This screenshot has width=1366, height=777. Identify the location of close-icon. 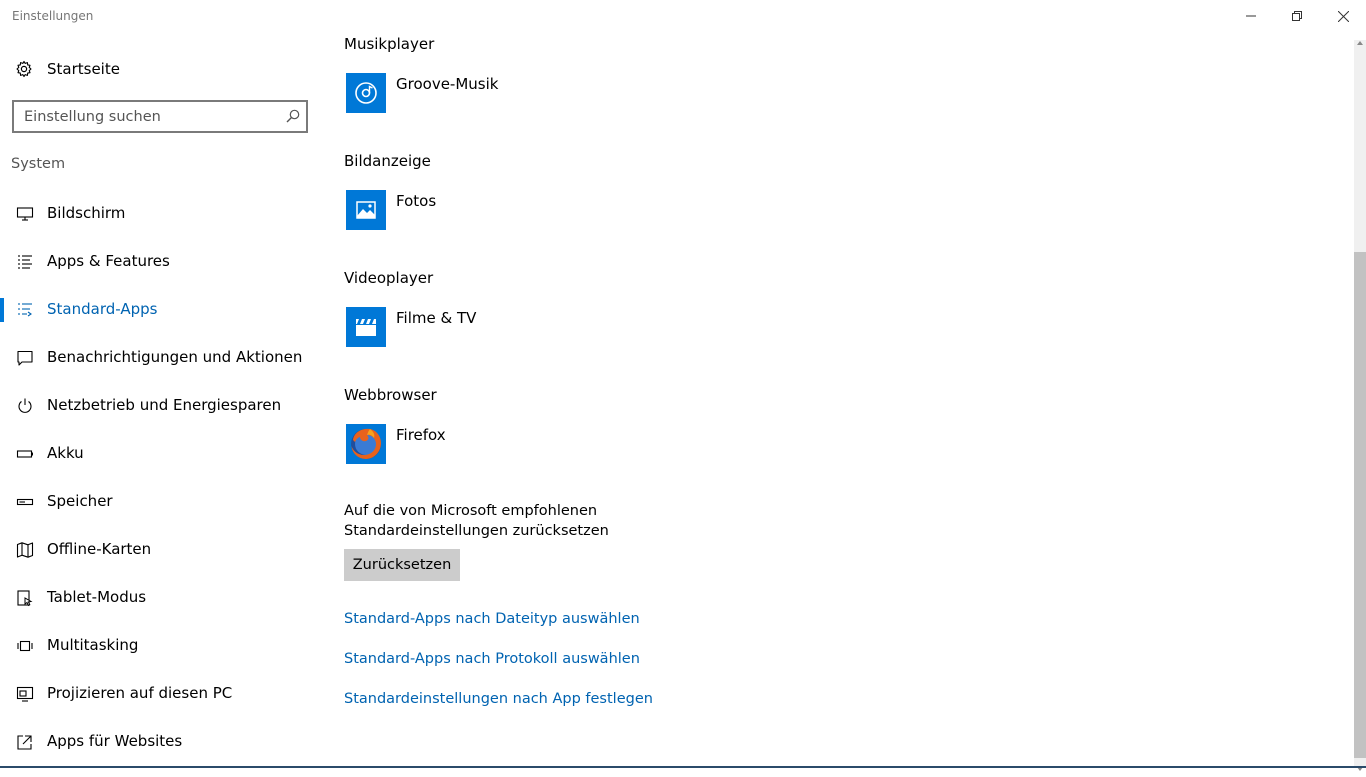
(1343, 16).